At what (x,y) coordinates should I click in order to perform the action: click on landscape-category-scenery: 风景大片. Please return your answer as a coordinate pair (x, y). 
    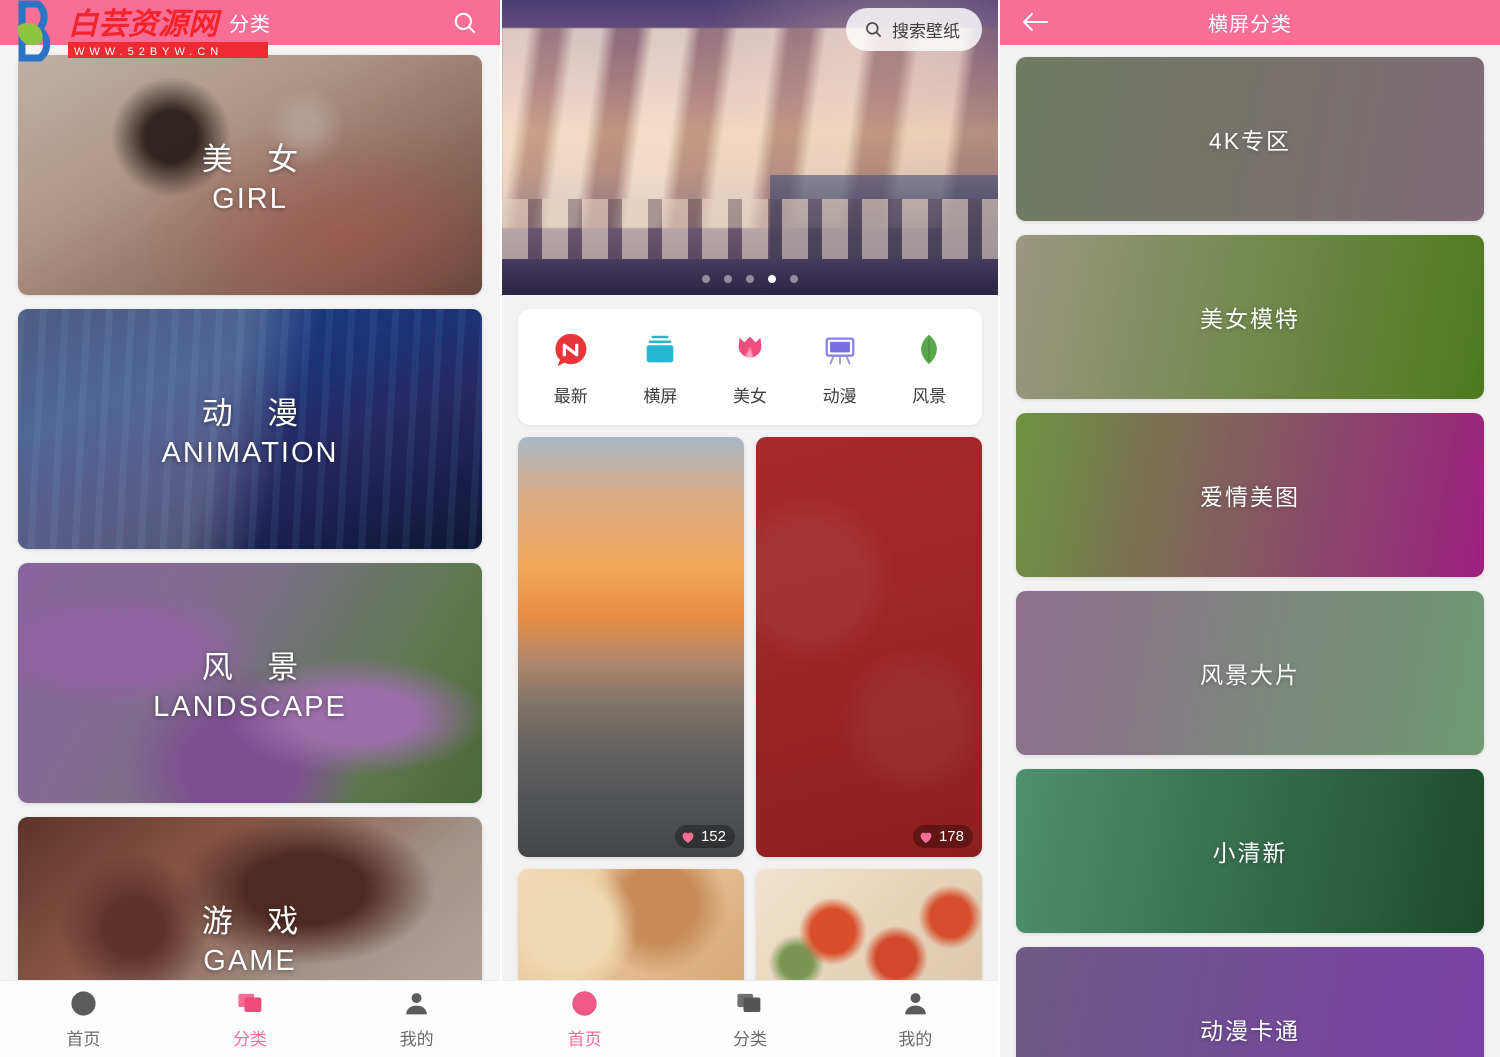
    Looking at the image, I should click on (1250, 673).